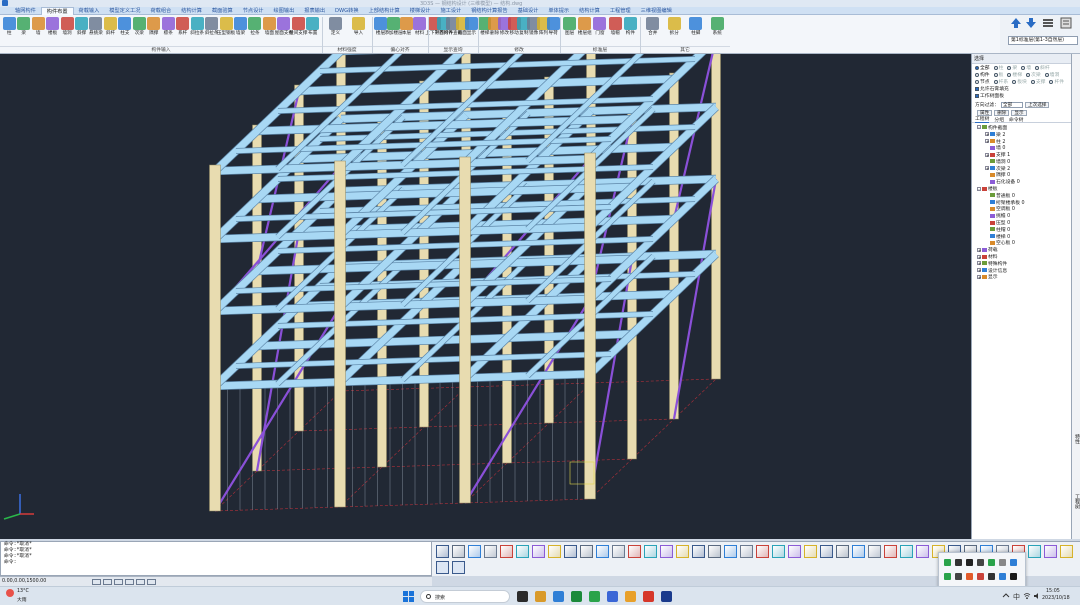  Describe the element at coordinates (154, 30) in the screenshot. I see `ribbon-button: 隅撑` at that location.